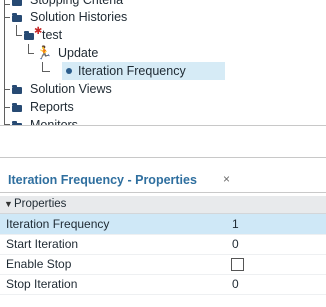 The height and width of the screenshot is (307, 326). I want to click on property-row-start-iteration: Start Iteration 0, so click(163, 244).